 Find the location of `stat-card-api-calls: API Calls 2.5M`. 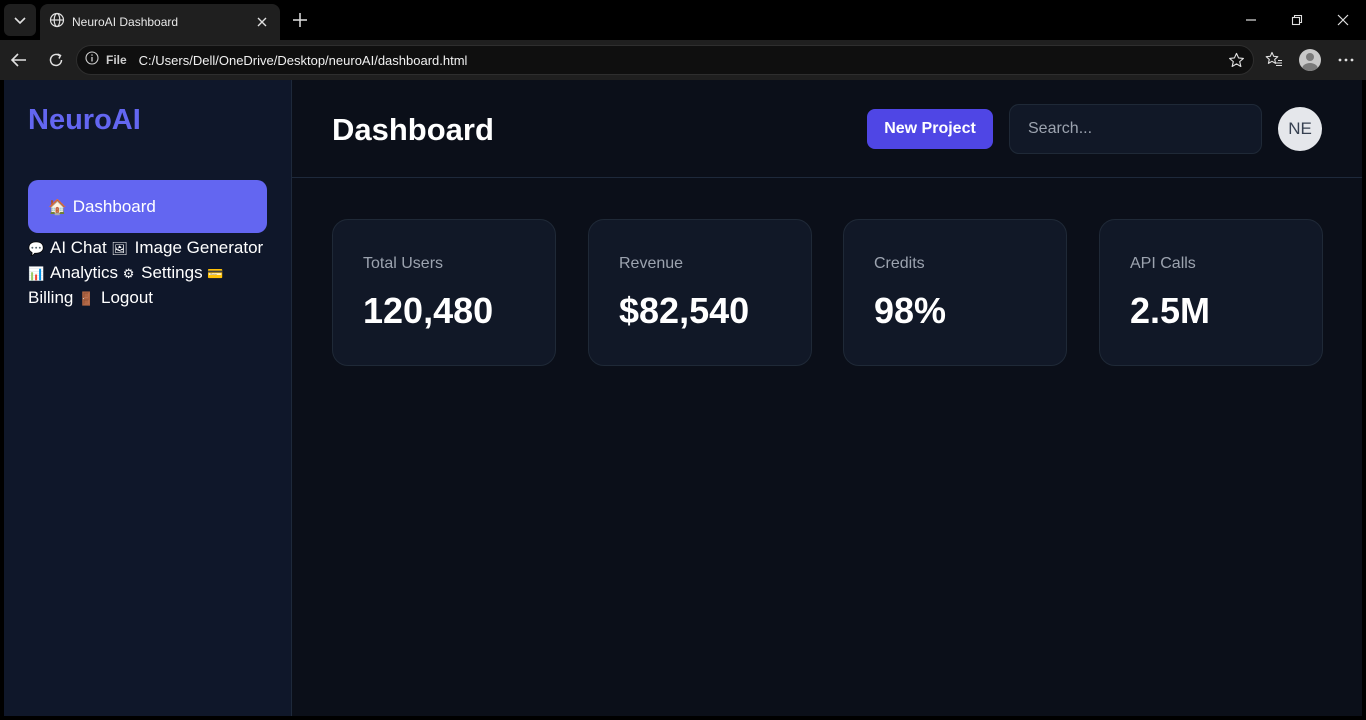

stat-card-api-calls: API Calls 2.5M is located at coordinates (1211, 292).